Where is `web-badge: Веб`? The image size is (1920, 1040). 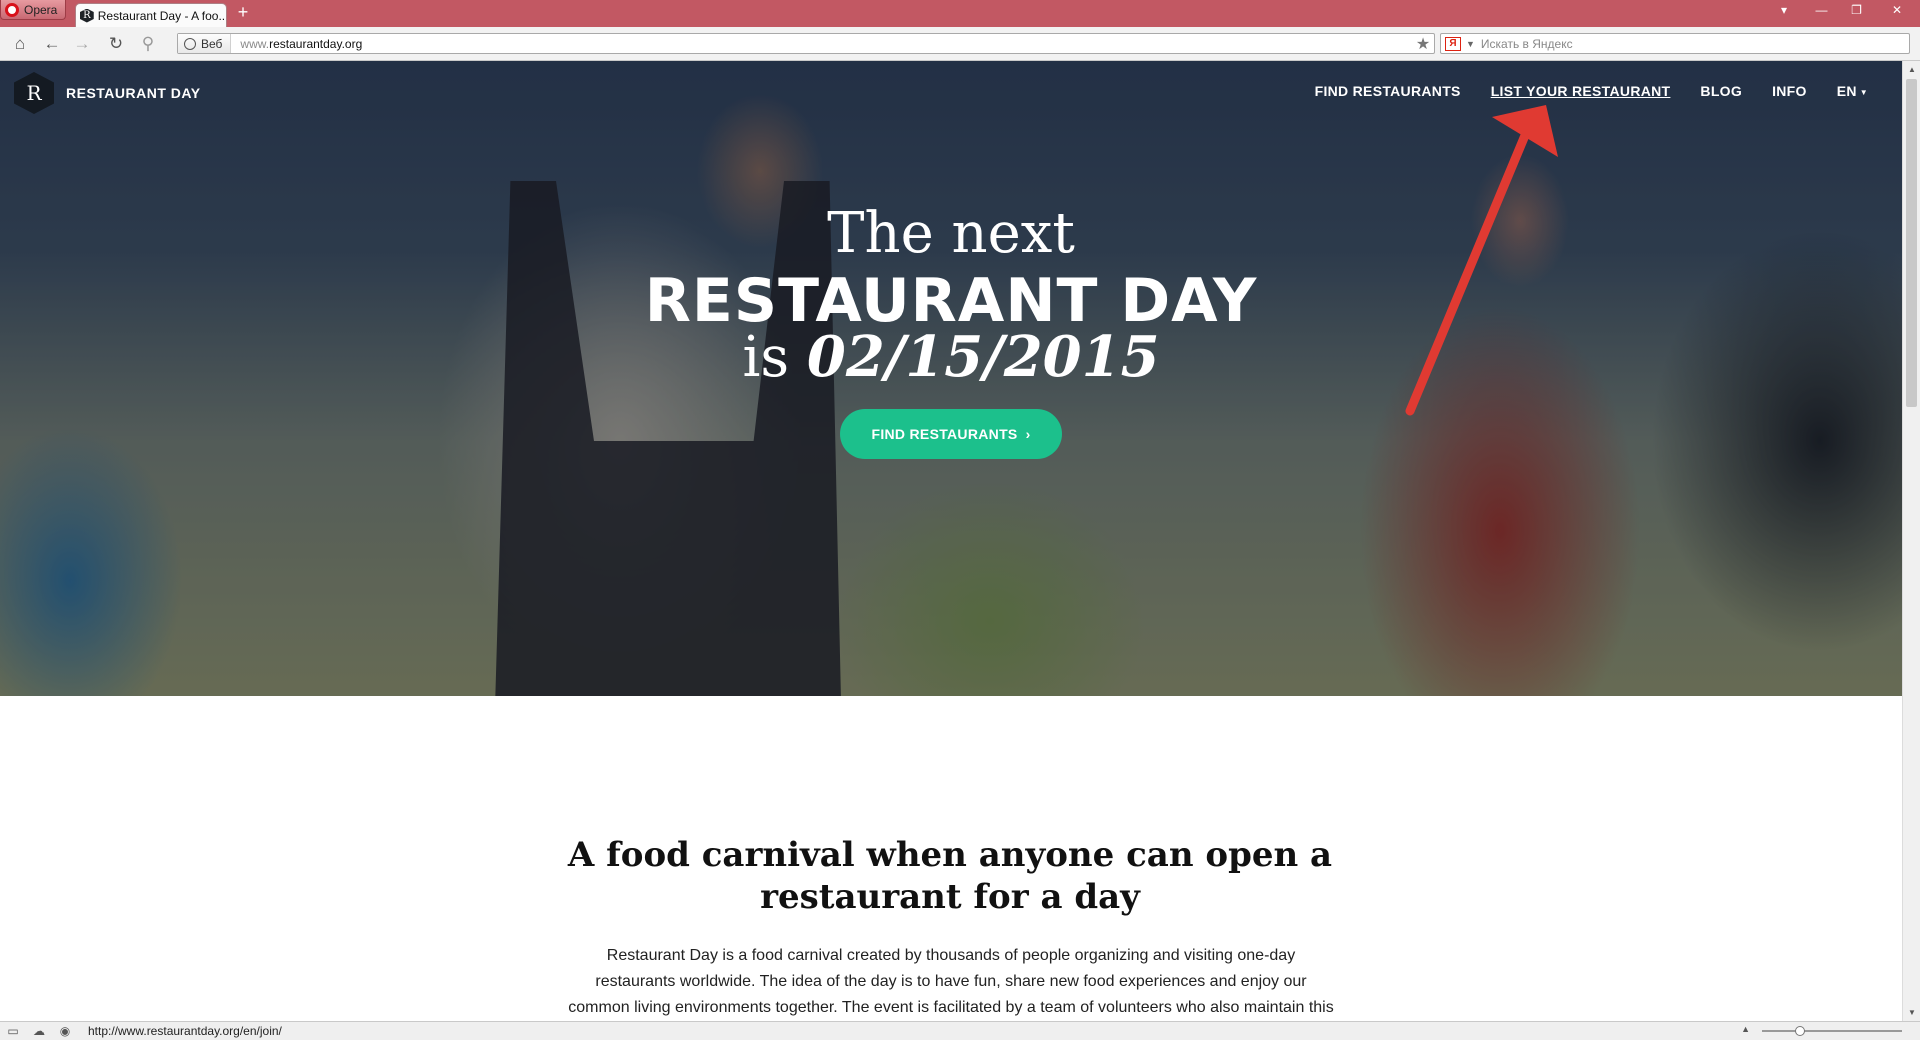
web-badge: Веб is located at coordinates (205, 43).